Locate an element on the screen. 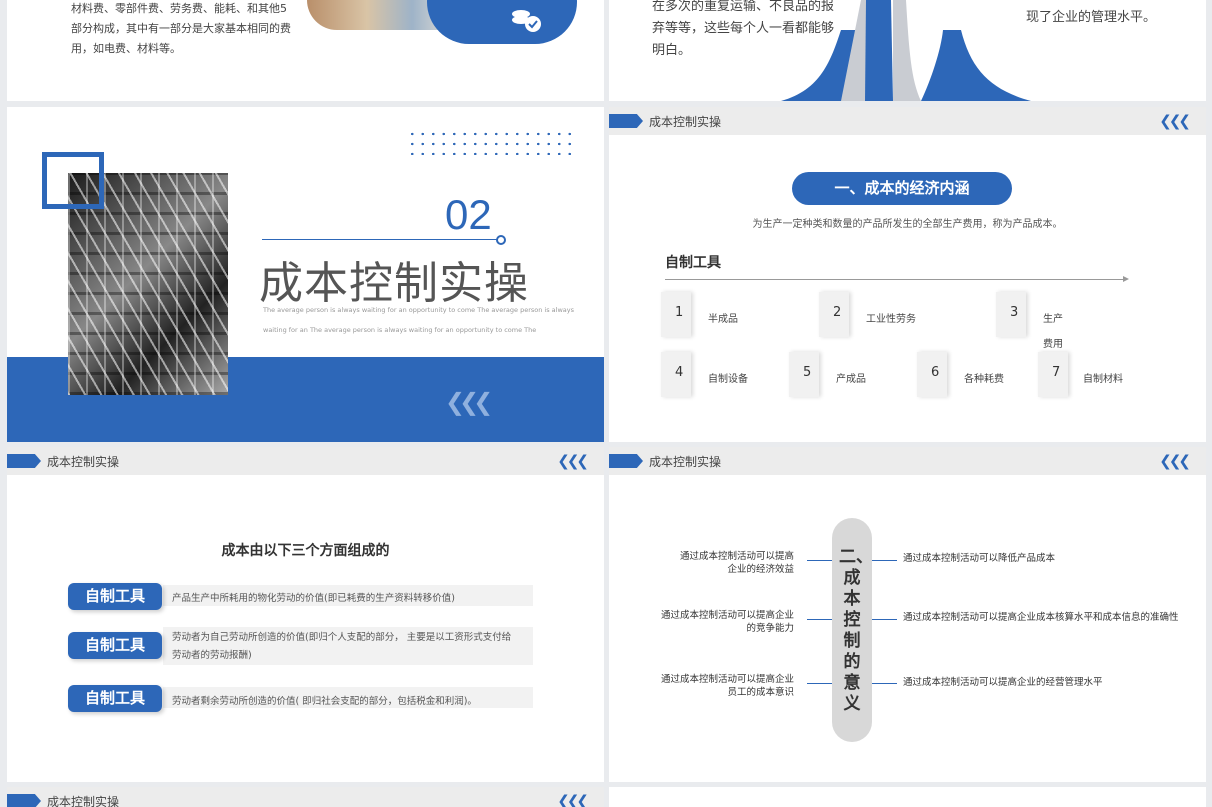 This screenshot has width=1212, height=807. section-pill: 一、成本的经济内涵 is located at coordinates (902, 188).